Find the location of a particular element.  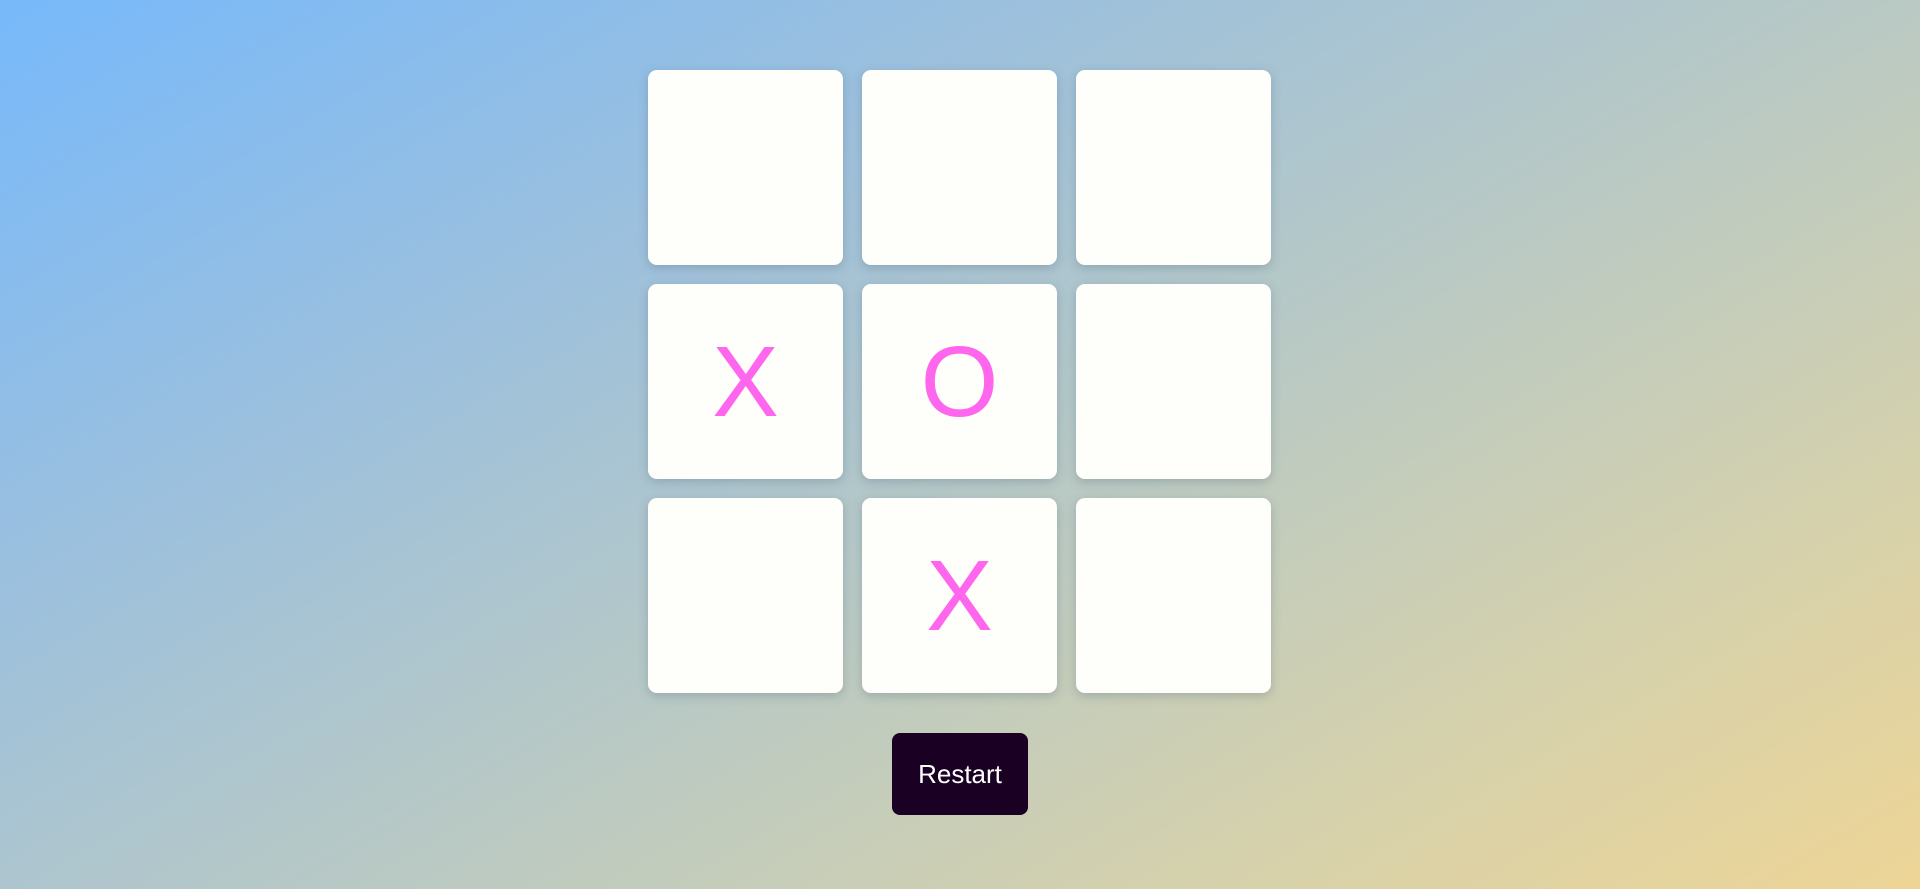

cell-mark: O is located at coordinates (959, 381).